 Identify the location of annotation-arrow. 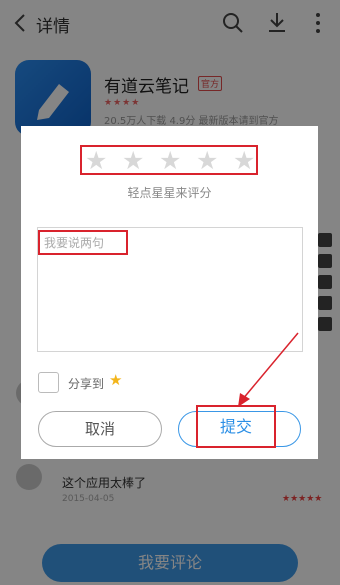
(268, 369).